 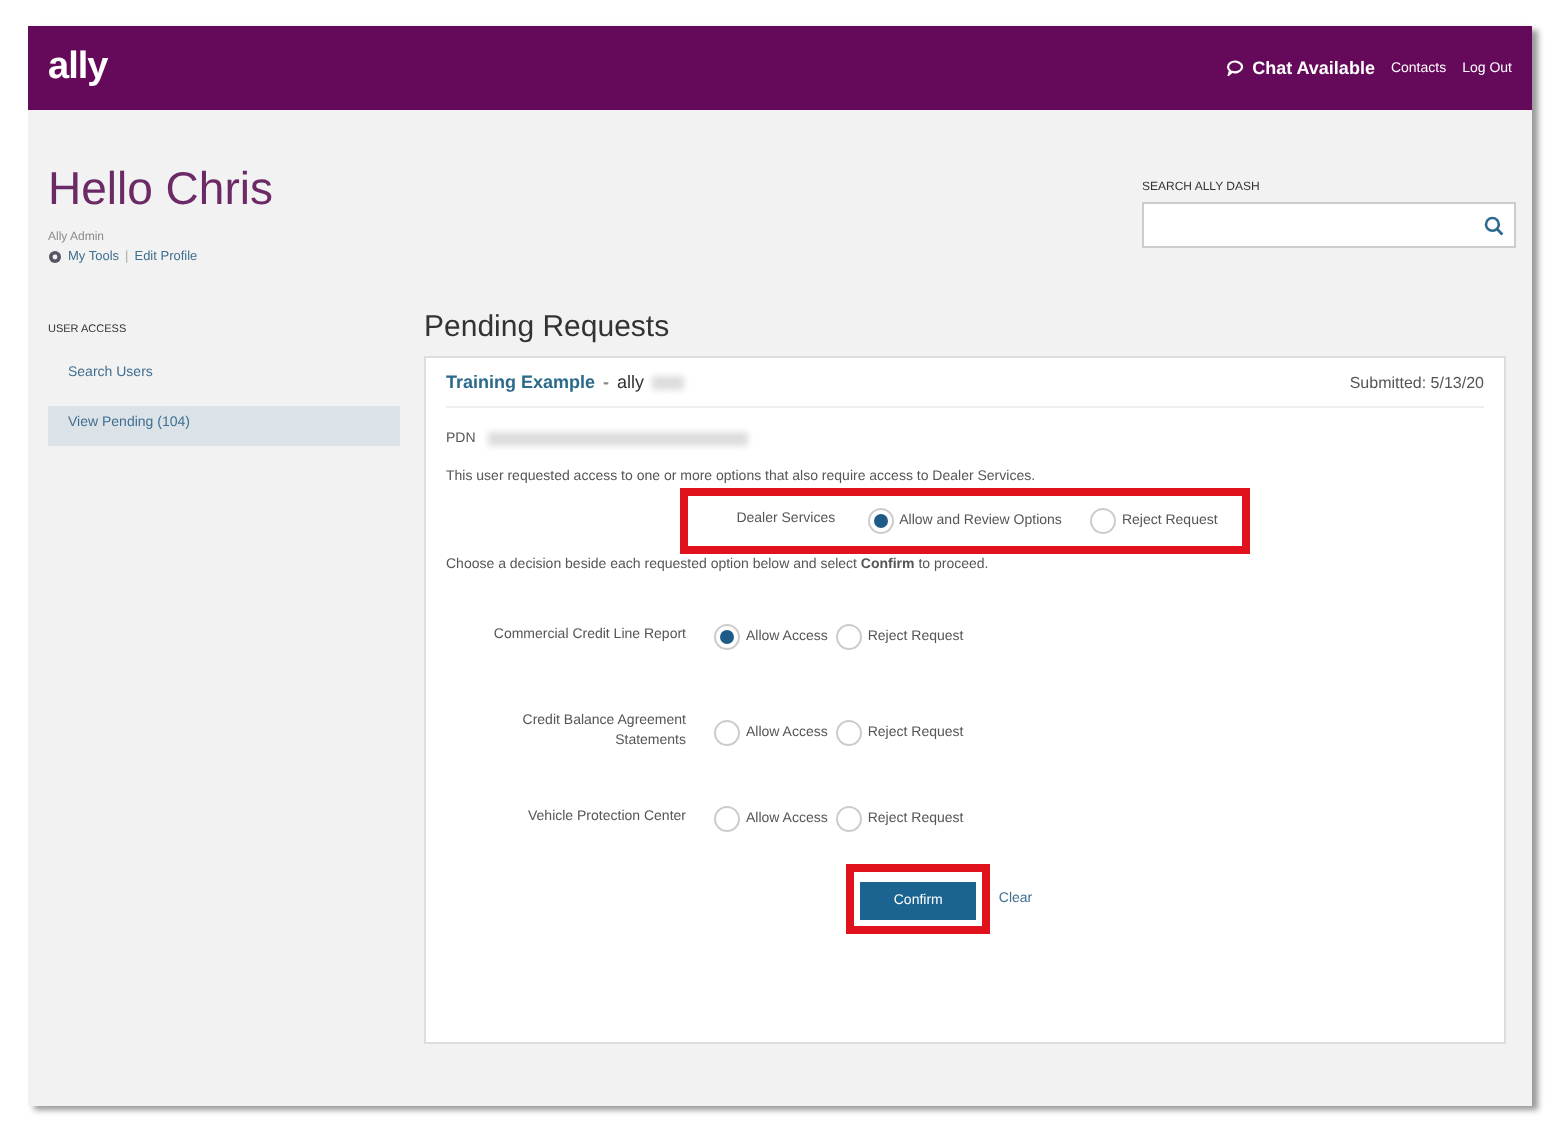 What do you see at coordinates (1329, 225) in the screenshot?
I see `search-field` at bounding box center [1329, 225].